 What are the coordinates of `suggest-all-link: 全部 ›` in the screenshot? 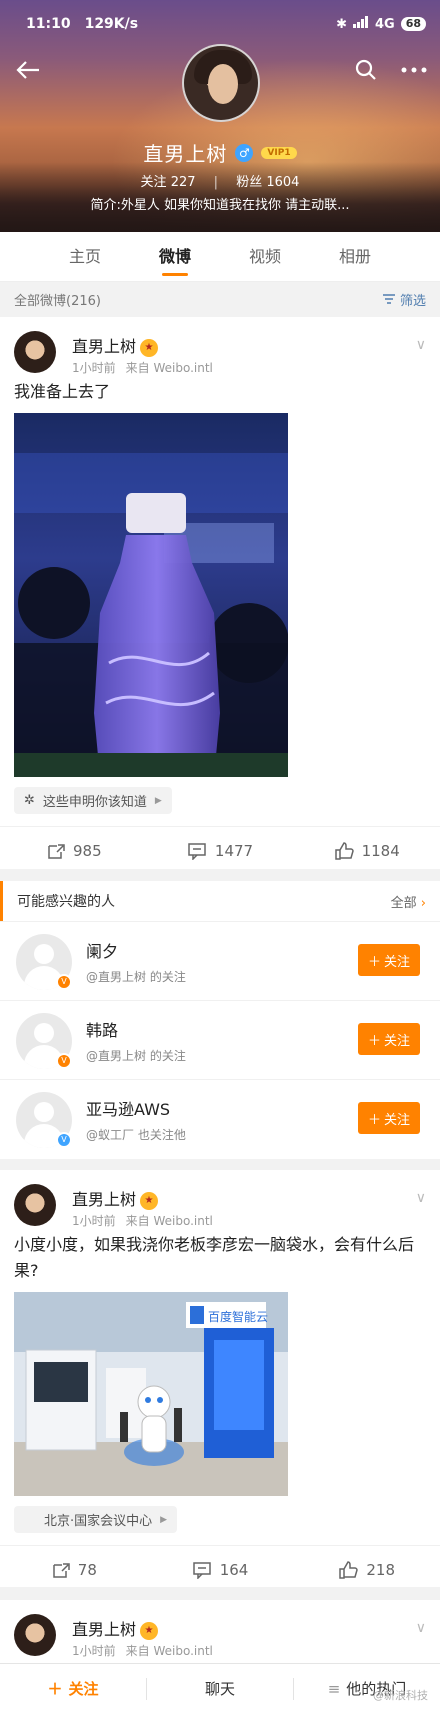 It's located at (408, 901).